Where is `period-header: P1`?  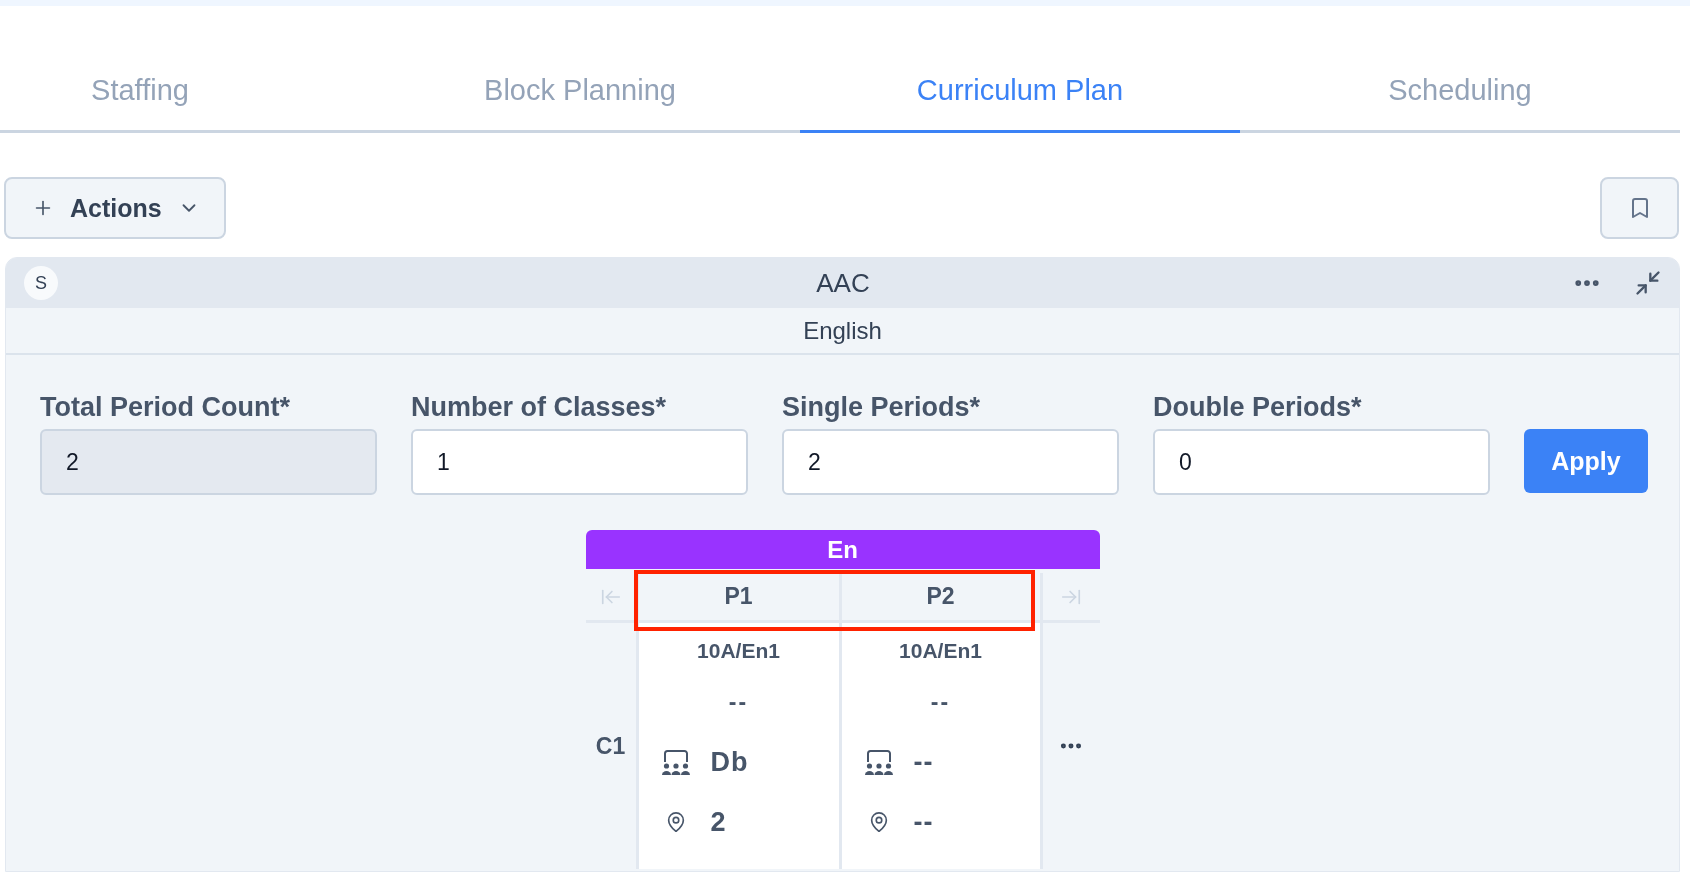
period-header: P1 is located at coordinates (738, 596).